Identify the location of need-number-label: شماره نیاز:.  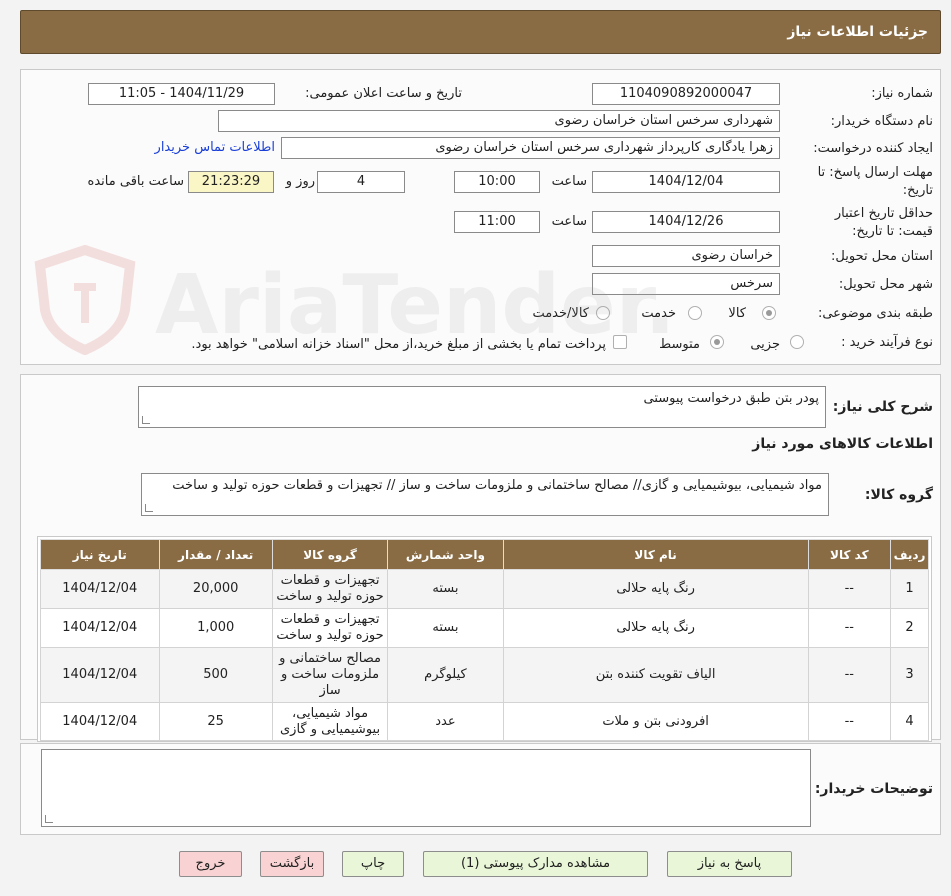
(902, 93).